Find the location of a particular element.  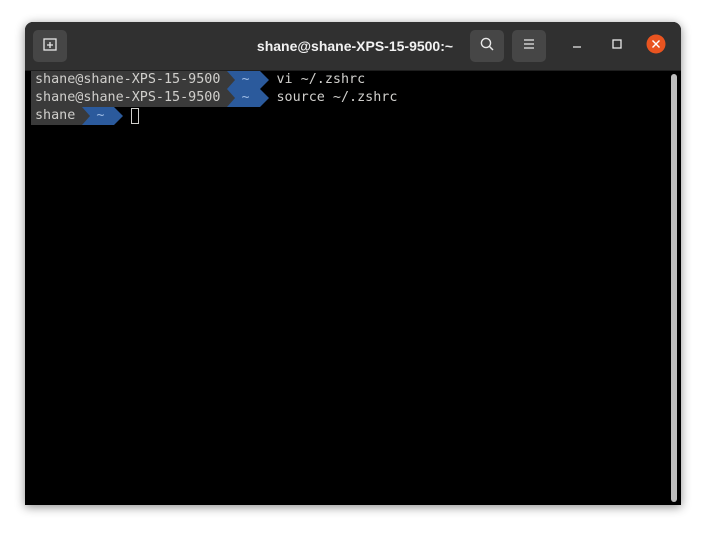

scrollbar is located at coordinates (674, 288).